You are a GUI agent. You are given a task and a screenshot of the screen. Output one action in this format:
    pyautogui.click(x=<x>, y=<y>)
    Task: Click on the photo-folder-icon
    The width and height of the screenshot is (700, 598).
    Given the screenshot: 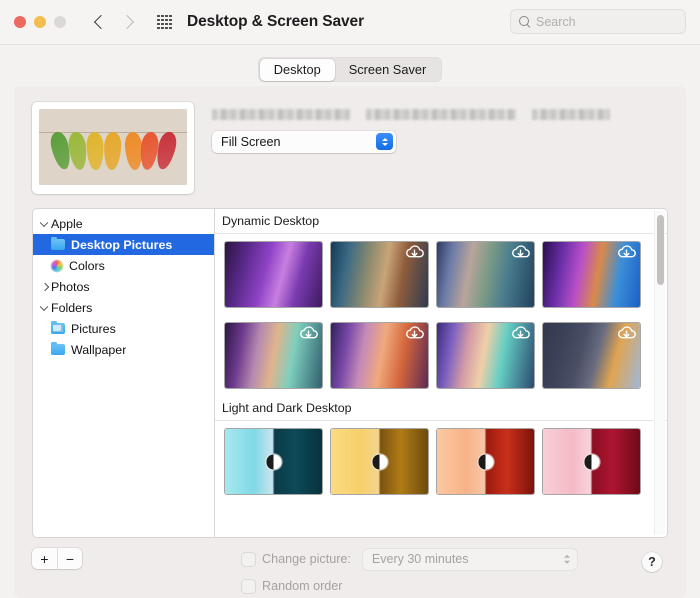 What is the action you would take?
    pyautogui.click(x=58, y=327)
    